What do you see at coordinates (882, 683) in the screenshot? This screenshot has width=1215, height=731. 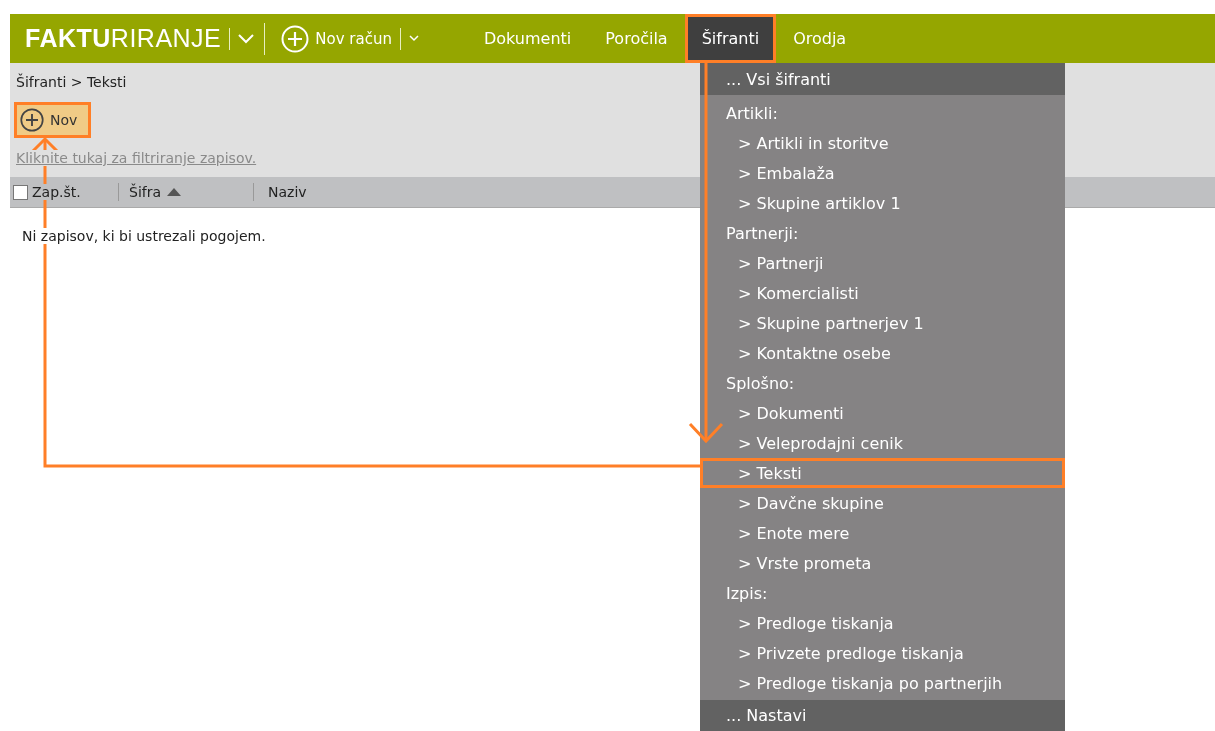 I see `menu-item: > Predloge tiskanja po partnerjih` at bounding box center [882, 683].